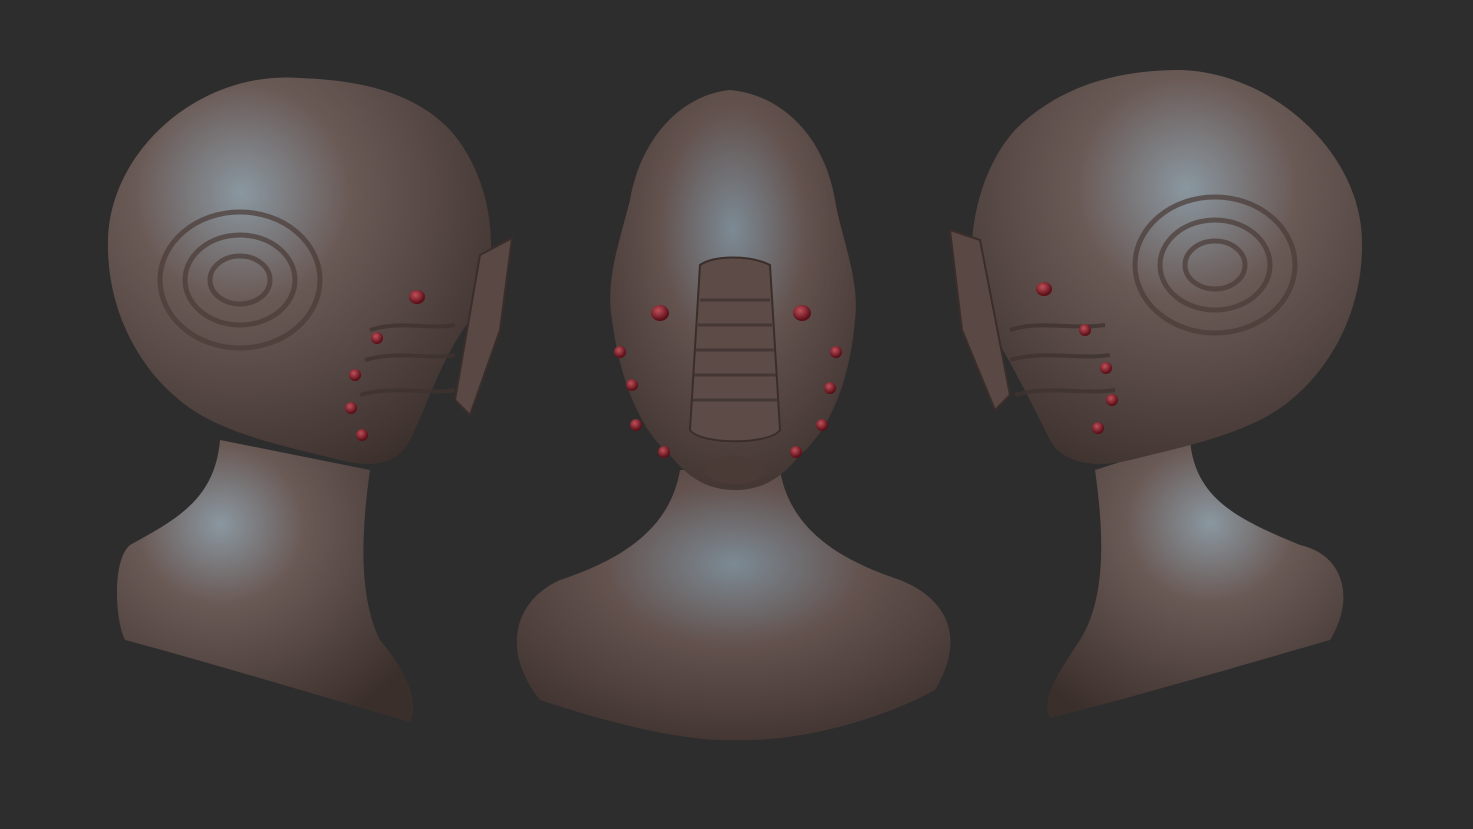  What do you see at coordinates (265, 581) in the screenshot?
I see `left-bust-body` at bounding box center [265, 581].